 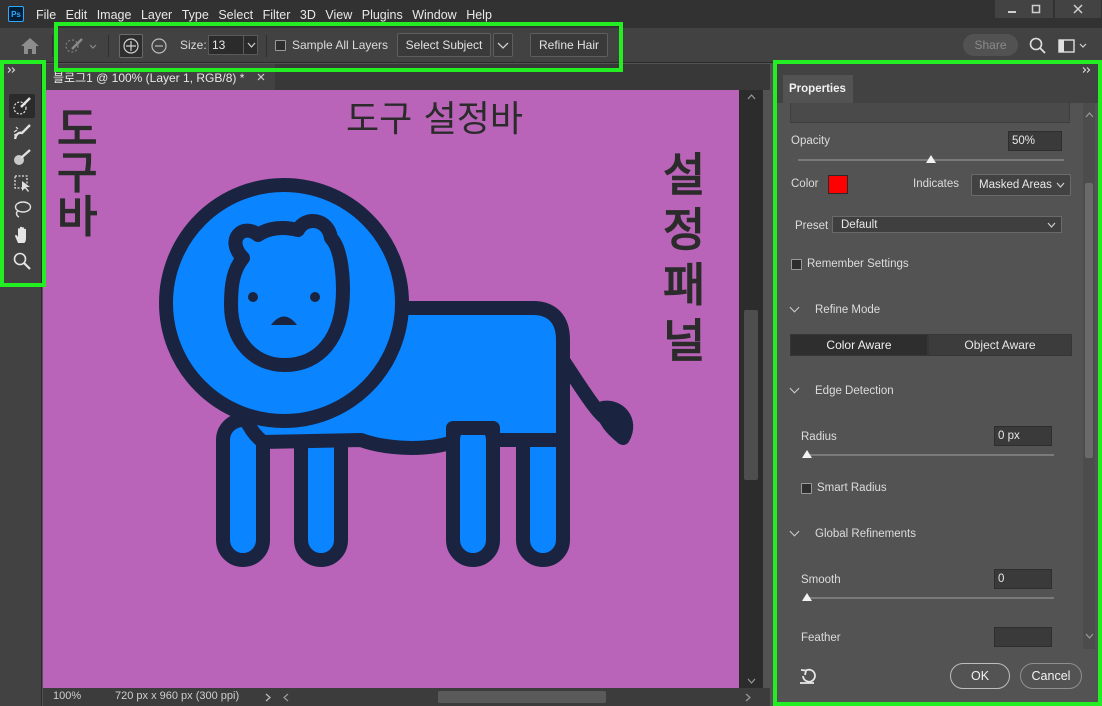 I want to click on menu-help: Help, so click(x=479, y=14).